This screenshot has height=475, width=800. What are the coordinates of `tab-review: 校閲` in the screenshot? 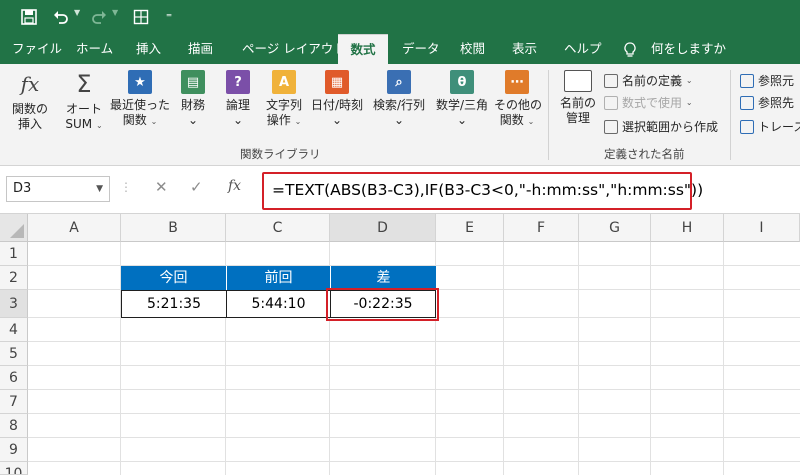 It's located at (472, 49).